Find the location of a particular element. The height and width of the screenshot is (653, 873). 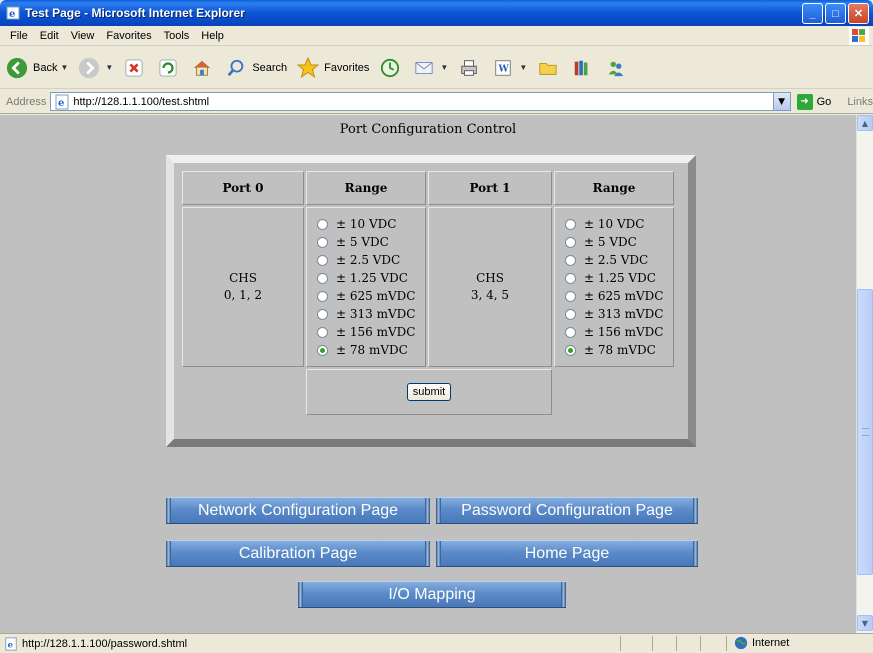

page-title: Port Configuration Control is located at coordinates (428, 129).